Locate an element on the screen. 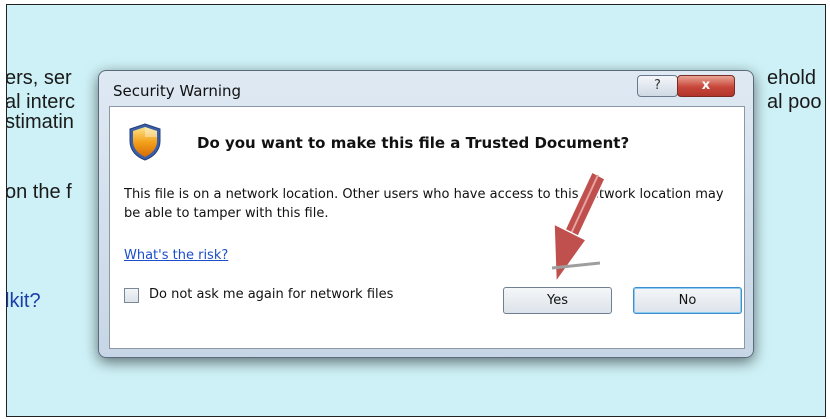  background-text-line: ers, ser is located at coordinates (39, 78).